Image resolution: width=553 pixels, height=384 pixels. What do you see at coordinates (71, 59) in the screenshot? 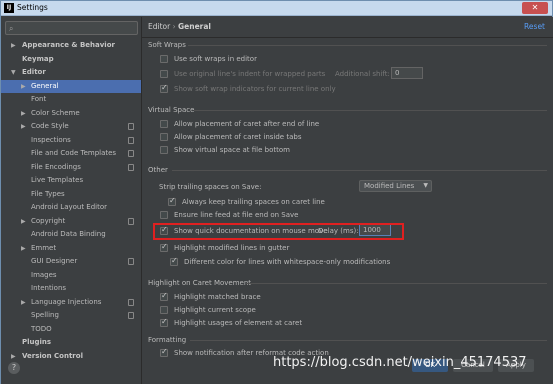
I see `sidebar-item-keymap: Keymap` at bounding box center [71, 59].